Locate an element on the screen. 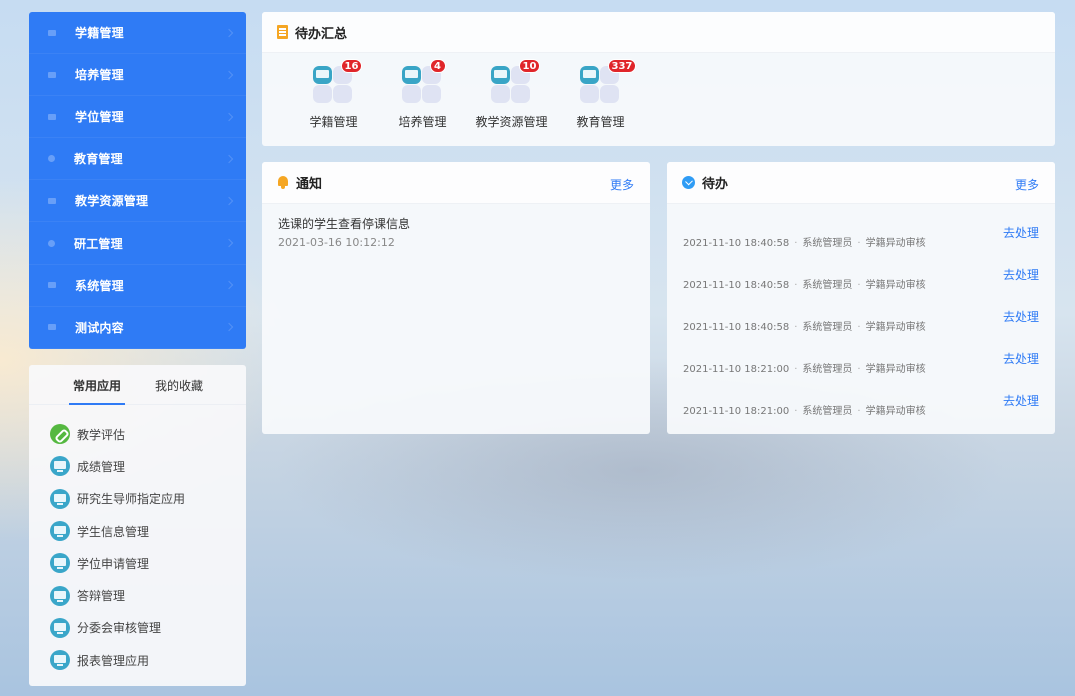 The width and height of the screenshot is (1075, 696). card-title: 待办汇总 is located at coordinates (321, 34).